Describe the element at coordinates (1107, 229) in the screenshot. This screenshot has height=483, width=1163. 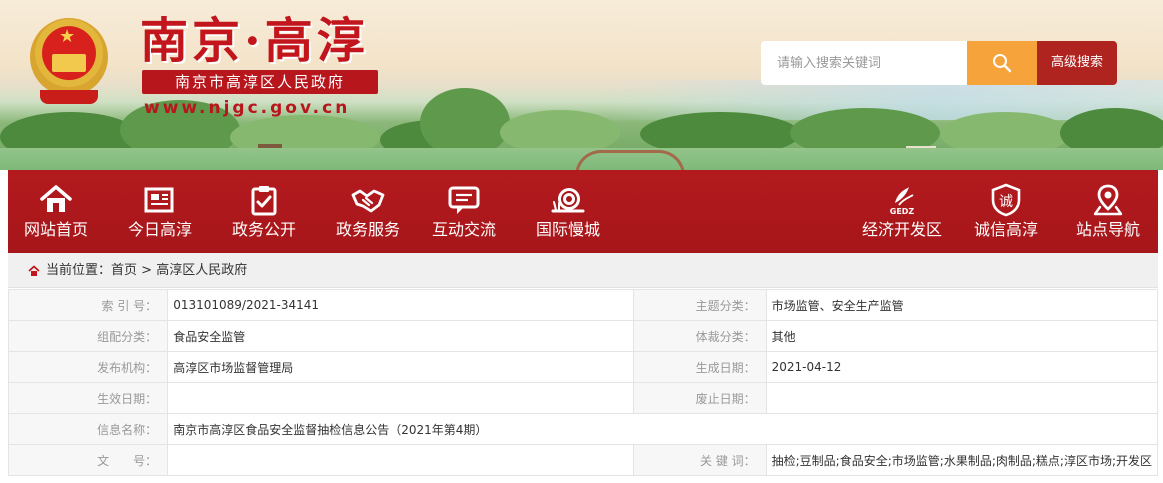
I see `nav-item-label: 站点导航` at that location.